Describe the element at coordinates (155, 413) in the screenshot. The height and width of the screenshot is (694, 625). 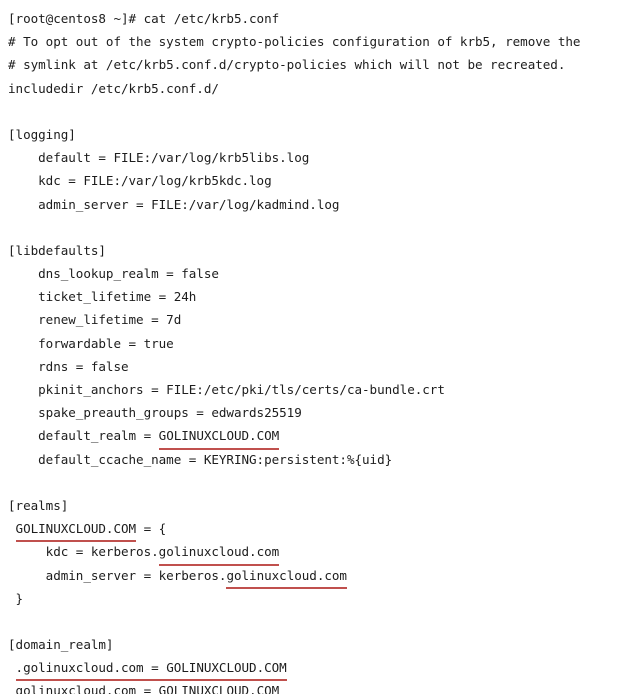
I see `terminal-output-line: spake_preauth_groups = edwards25519` at that location.